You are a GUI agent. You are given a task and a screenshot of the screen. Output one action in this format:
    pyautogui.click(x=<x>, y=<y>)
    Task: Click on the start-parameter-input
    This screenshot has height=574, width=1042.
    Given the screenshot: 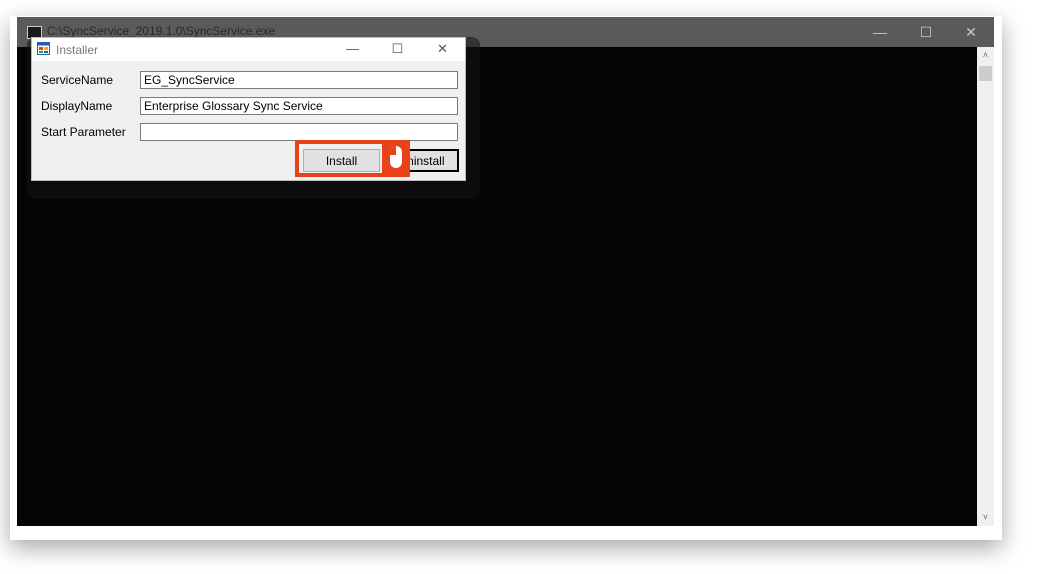 What is the action you would take?
    pyautogui.click(x=299, y=132)
    